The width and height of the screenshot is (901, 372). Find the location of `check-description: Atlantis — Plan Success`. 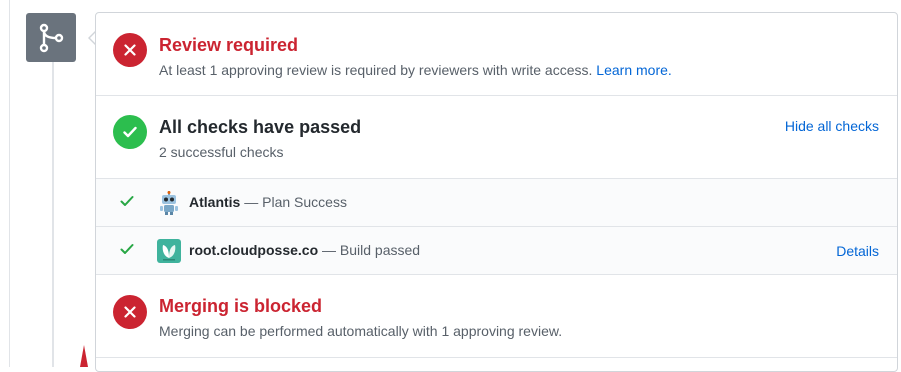

check-description: Atlantis — Plan Success is located at coordinates (268, 202).